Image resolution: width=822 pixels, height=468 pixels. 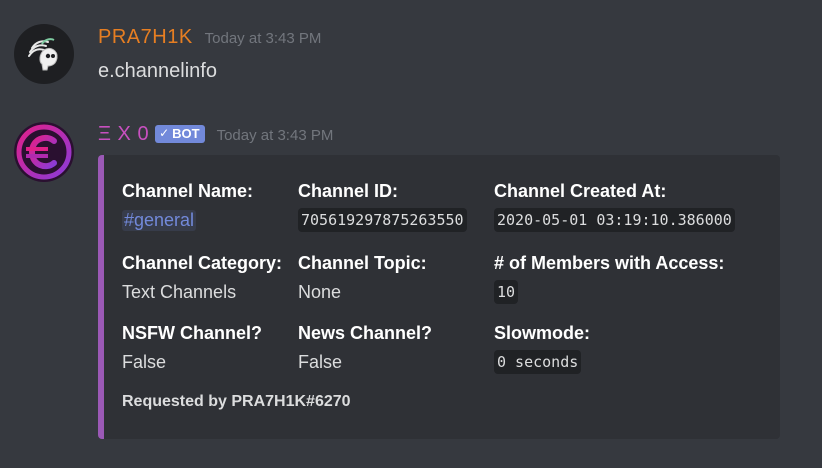 I want to click on embed-field: News Channel? False, so click(x=365, y=348).